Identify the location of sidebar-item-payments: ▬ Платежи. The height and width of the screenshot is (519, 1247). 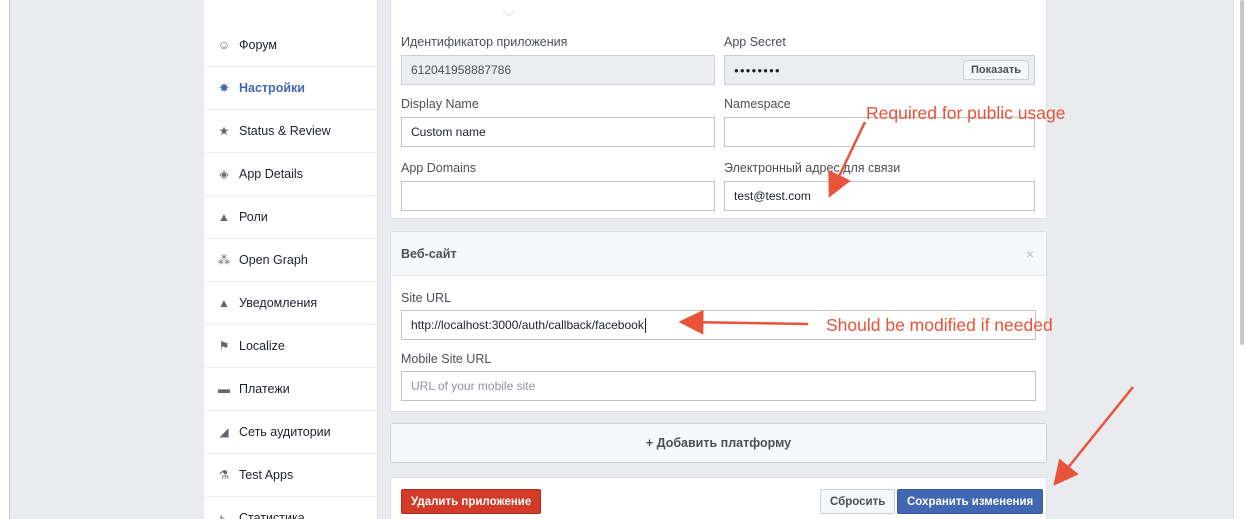
(291, 389).